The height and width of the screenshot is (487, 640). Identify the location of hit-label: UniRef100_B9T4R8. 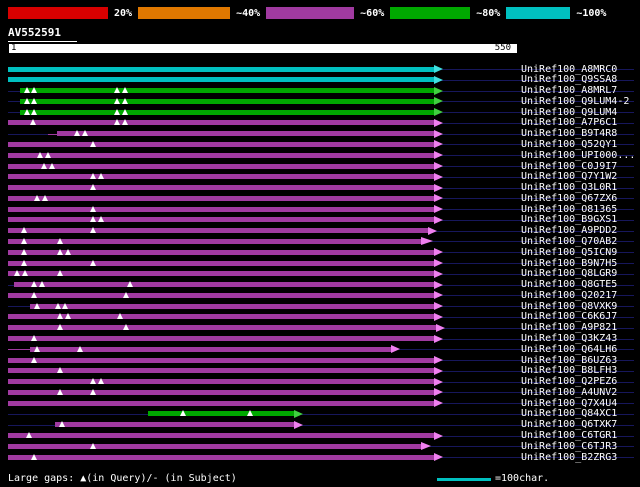
(569, 134).